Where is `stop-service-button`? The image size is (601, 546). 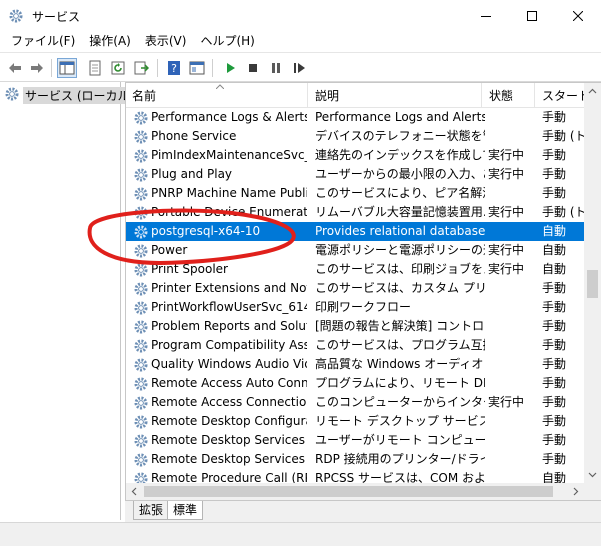 stop-service-button is located at coordinates (253, 68).